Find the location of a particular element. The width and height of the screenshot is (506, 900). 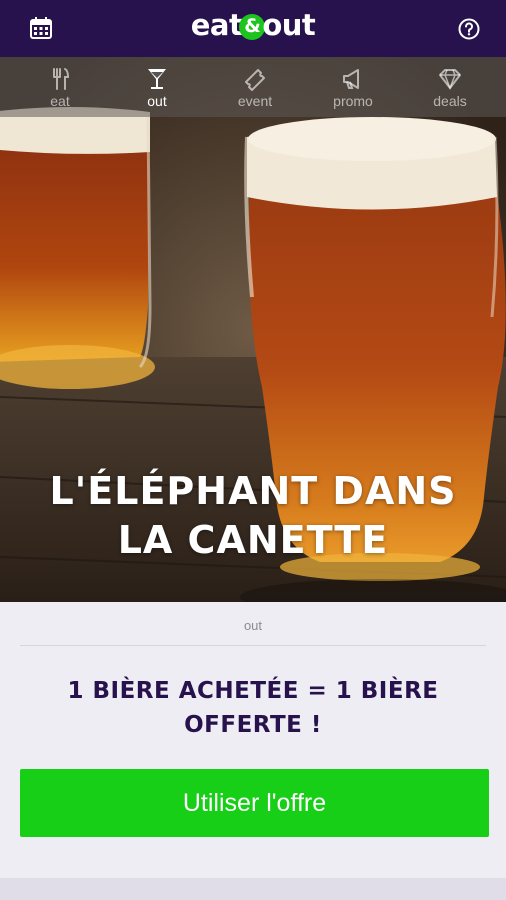

tab-promo: promo is located at coordinates (353, 87).